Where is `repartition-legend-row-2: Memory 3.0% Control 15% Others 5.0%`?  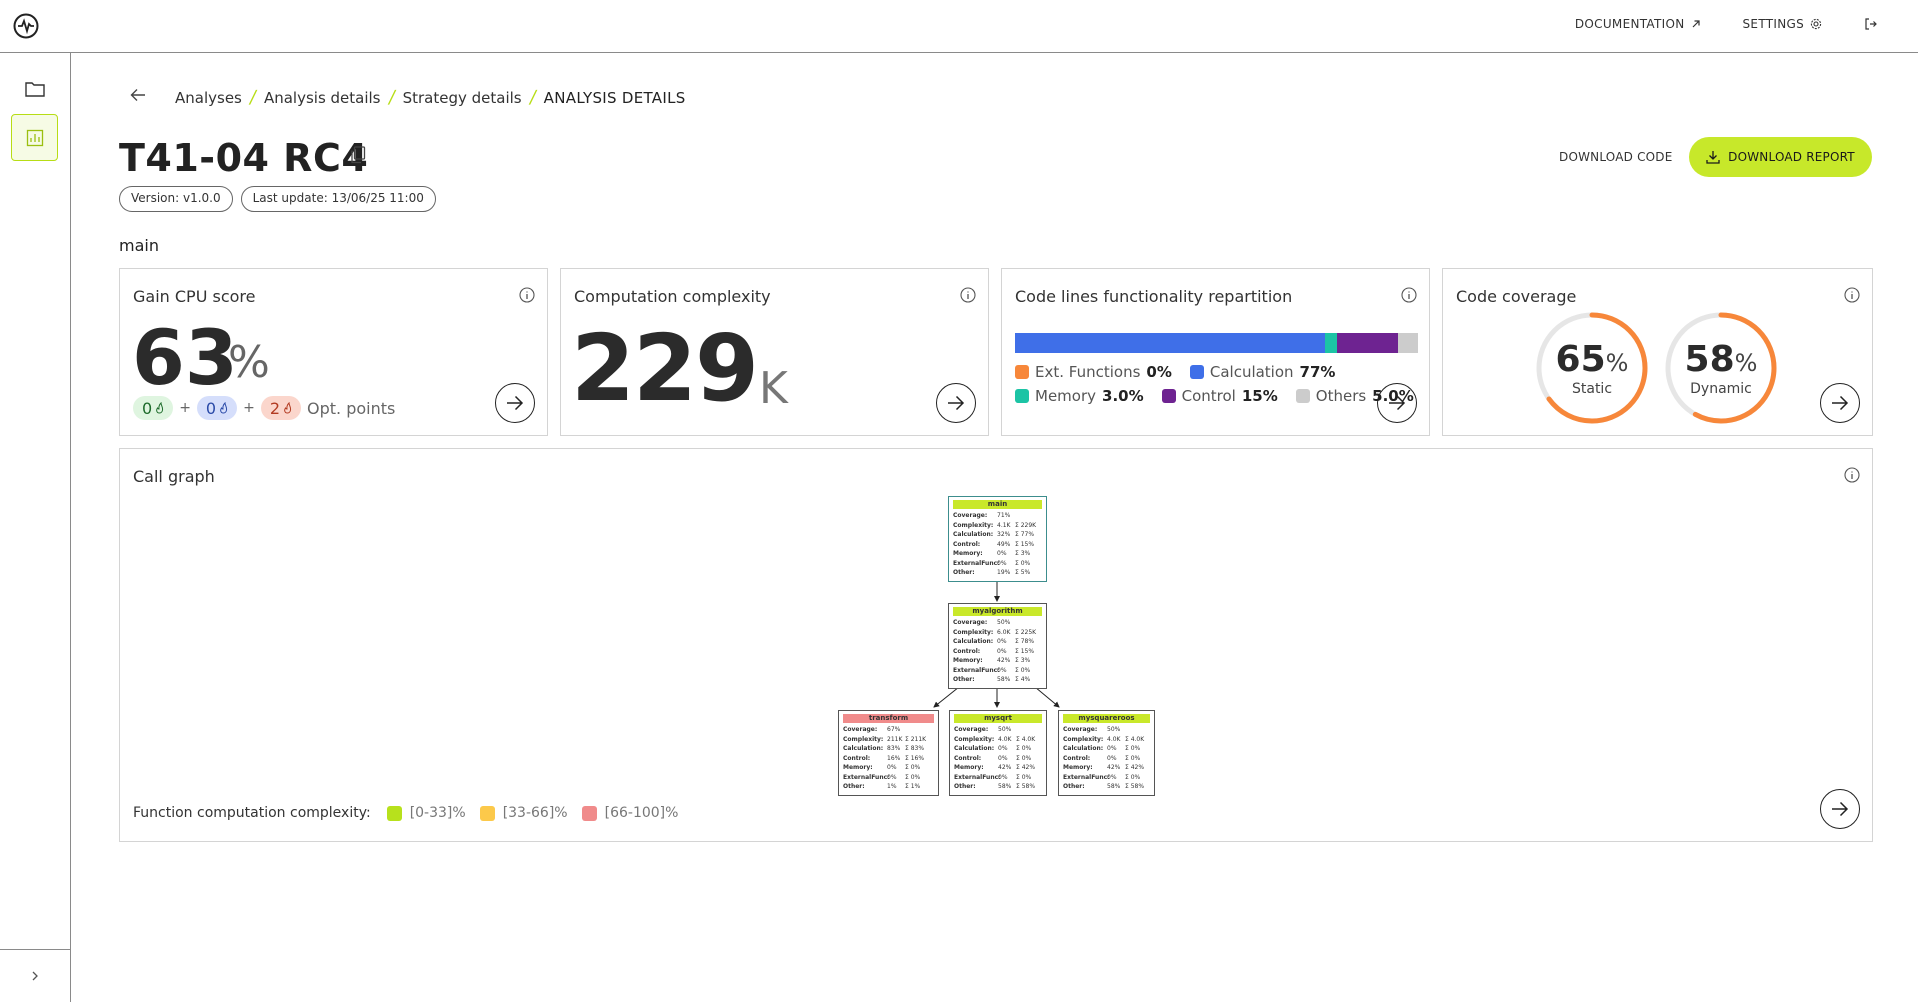 repartition-legend-row-2: Memory 3.0% Control 15% Others 5.0% is located at coordinates (1214, 396).